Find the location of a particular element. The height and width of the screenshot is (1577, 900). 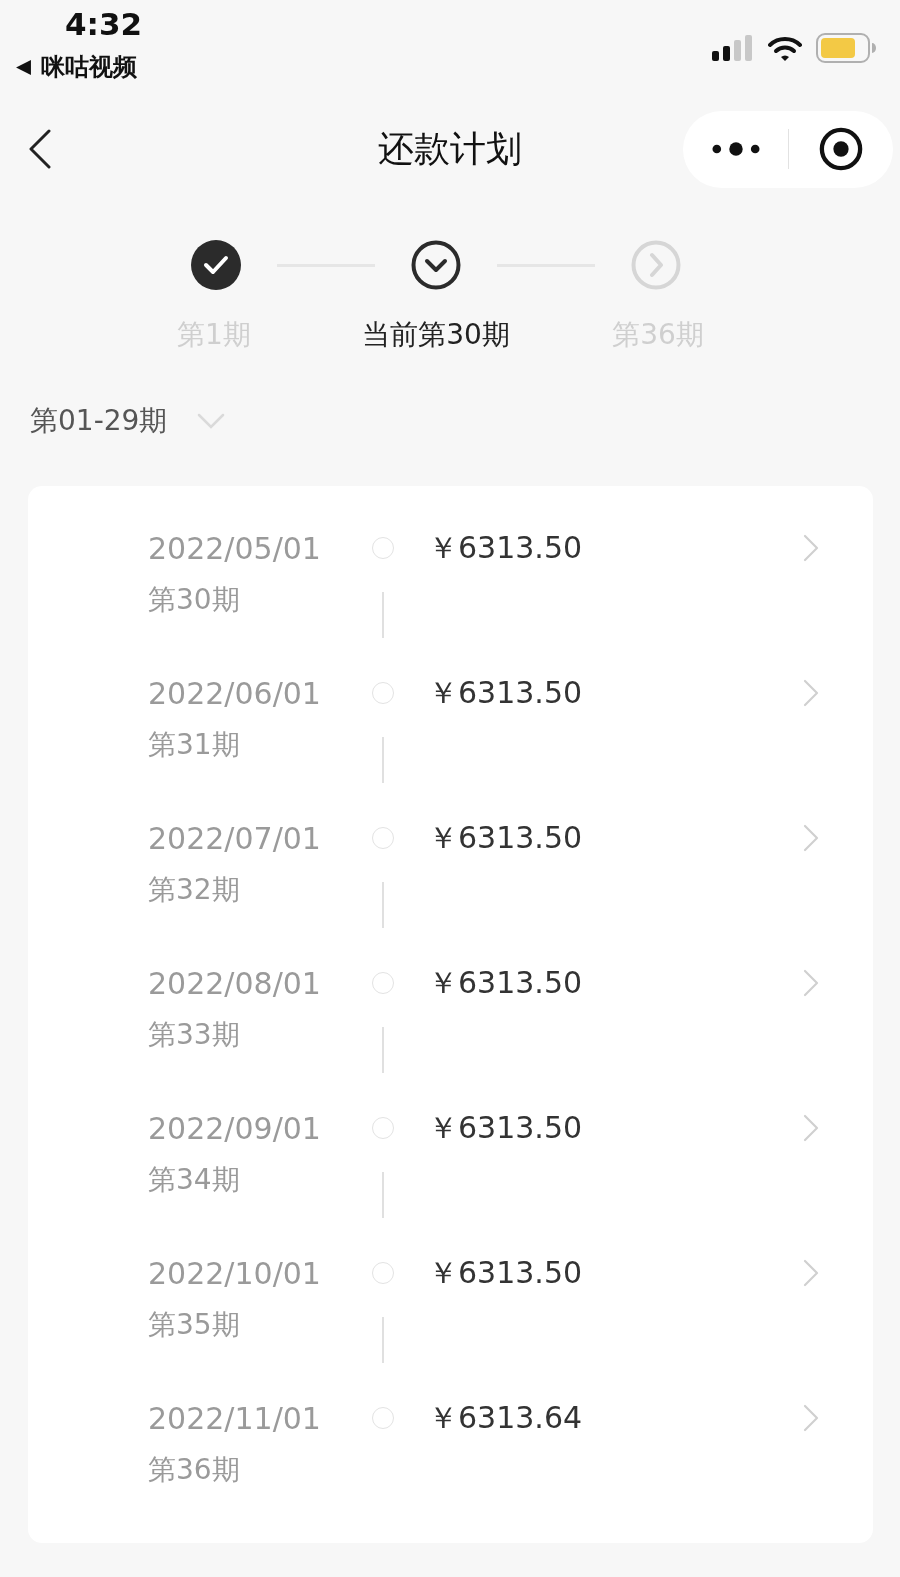

period-number: 第34期 is located at coordinates (194, 1180).